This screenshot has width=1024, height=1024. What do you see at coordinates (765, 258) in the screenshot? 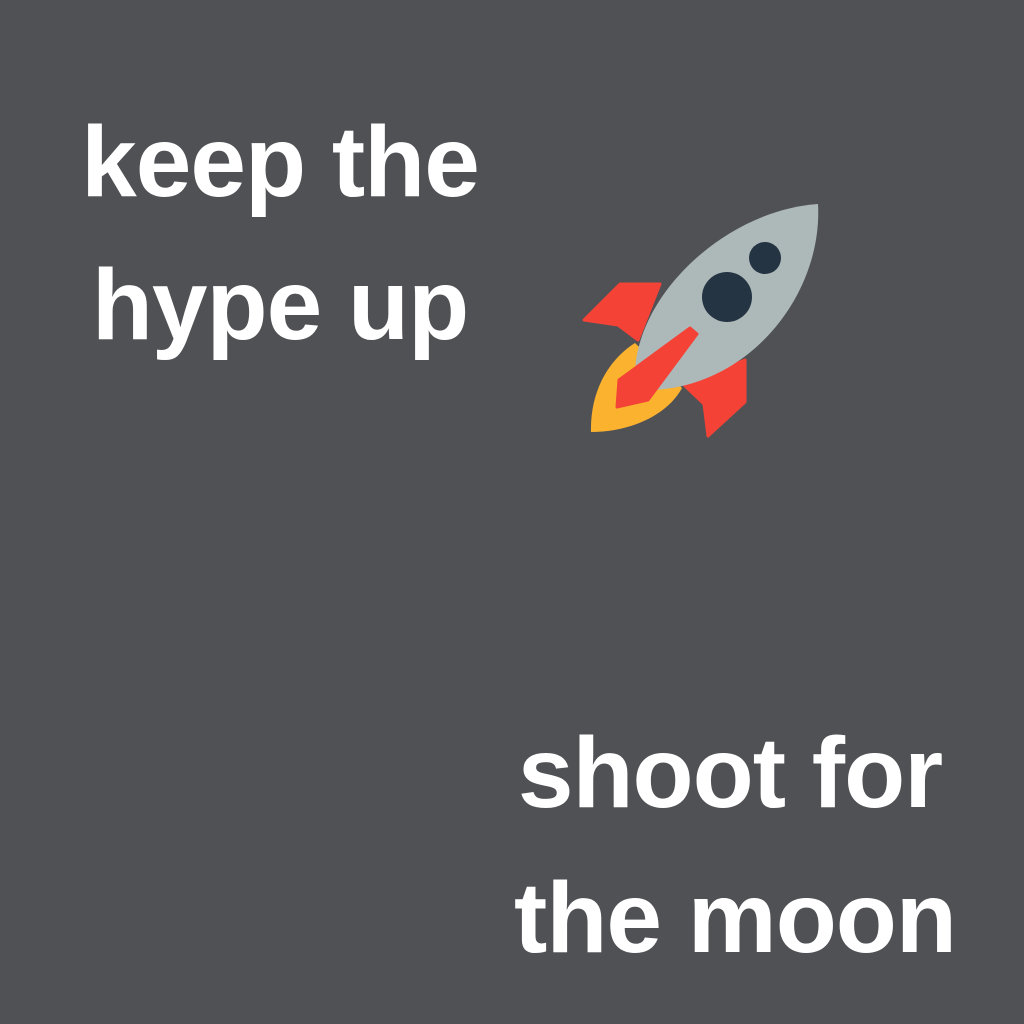
I see `rocket-window-small` at bounding box center [765, 258].